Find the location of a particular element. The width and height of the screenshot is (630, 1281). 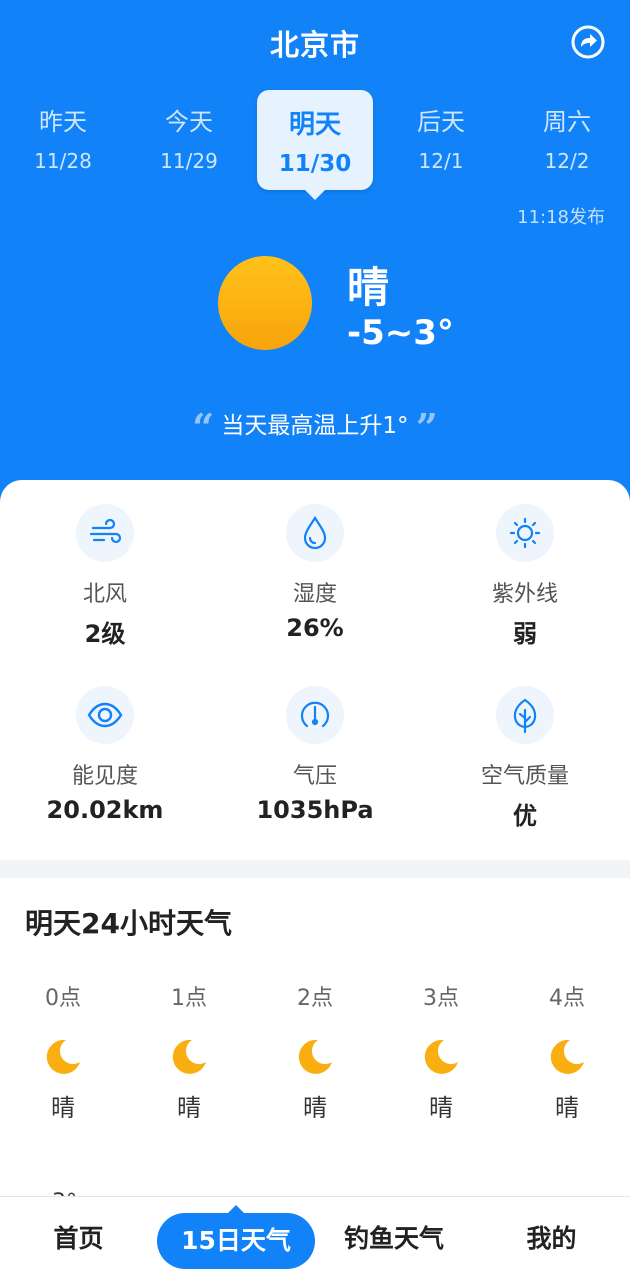

stat-value: 弱 is located at coordinates (525, 634).